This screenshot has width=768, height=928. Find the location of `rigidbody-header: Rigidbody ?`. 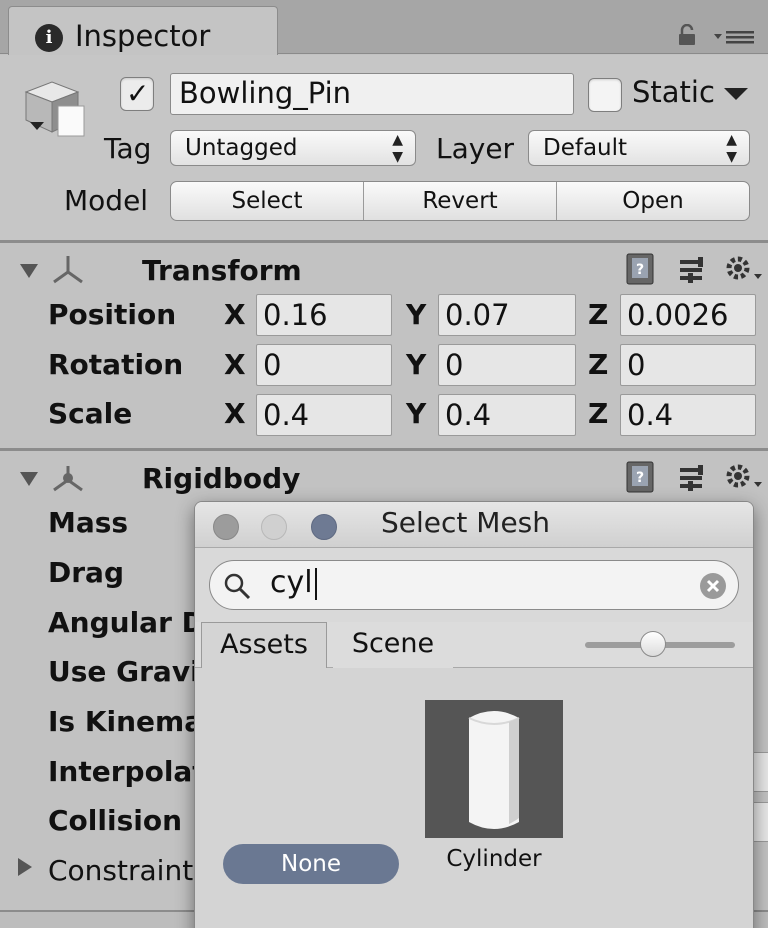

rigidbody-header: Rigidbody ? is located at coordinates (384, 478).